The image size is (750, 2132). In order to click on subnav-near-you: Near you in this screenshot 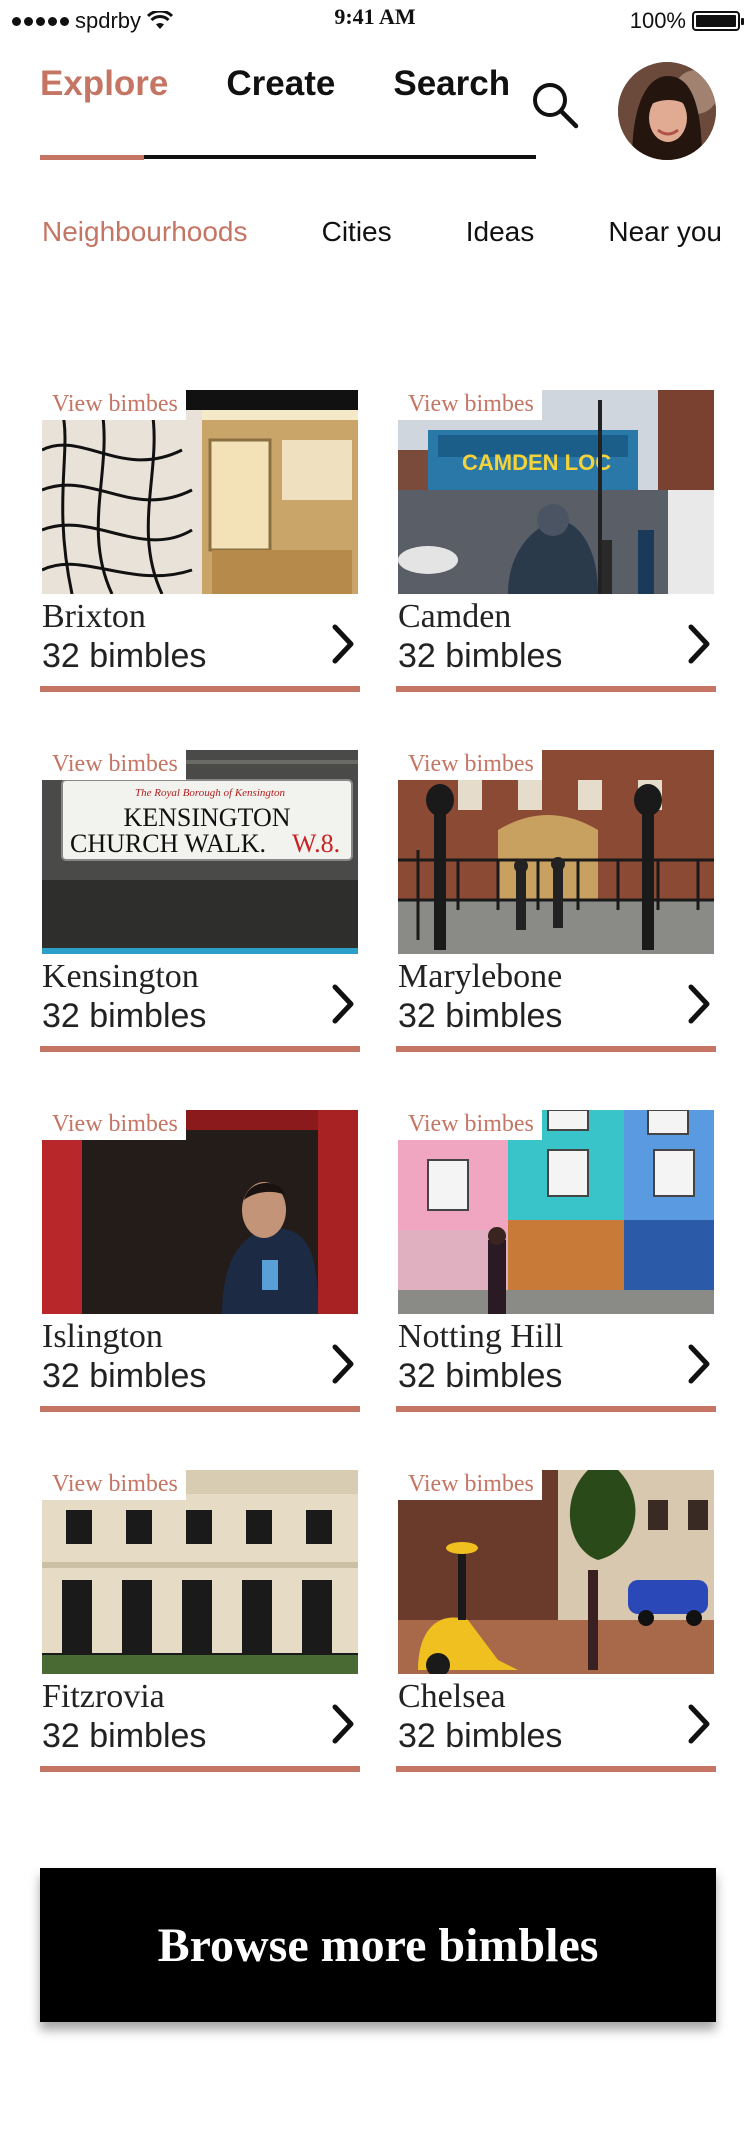, I will do `click(665, 232)`.